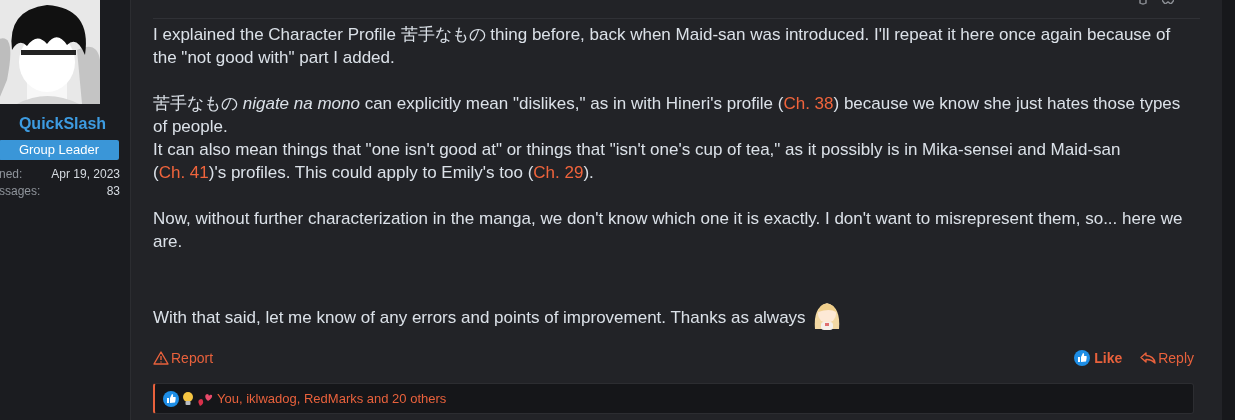 Image resolution: width=1235 pixels, height=420 pixels. Describe the element at coordinates (808, 103) in the screenshot. I see `chapter-link: Ch. 38` at that location.